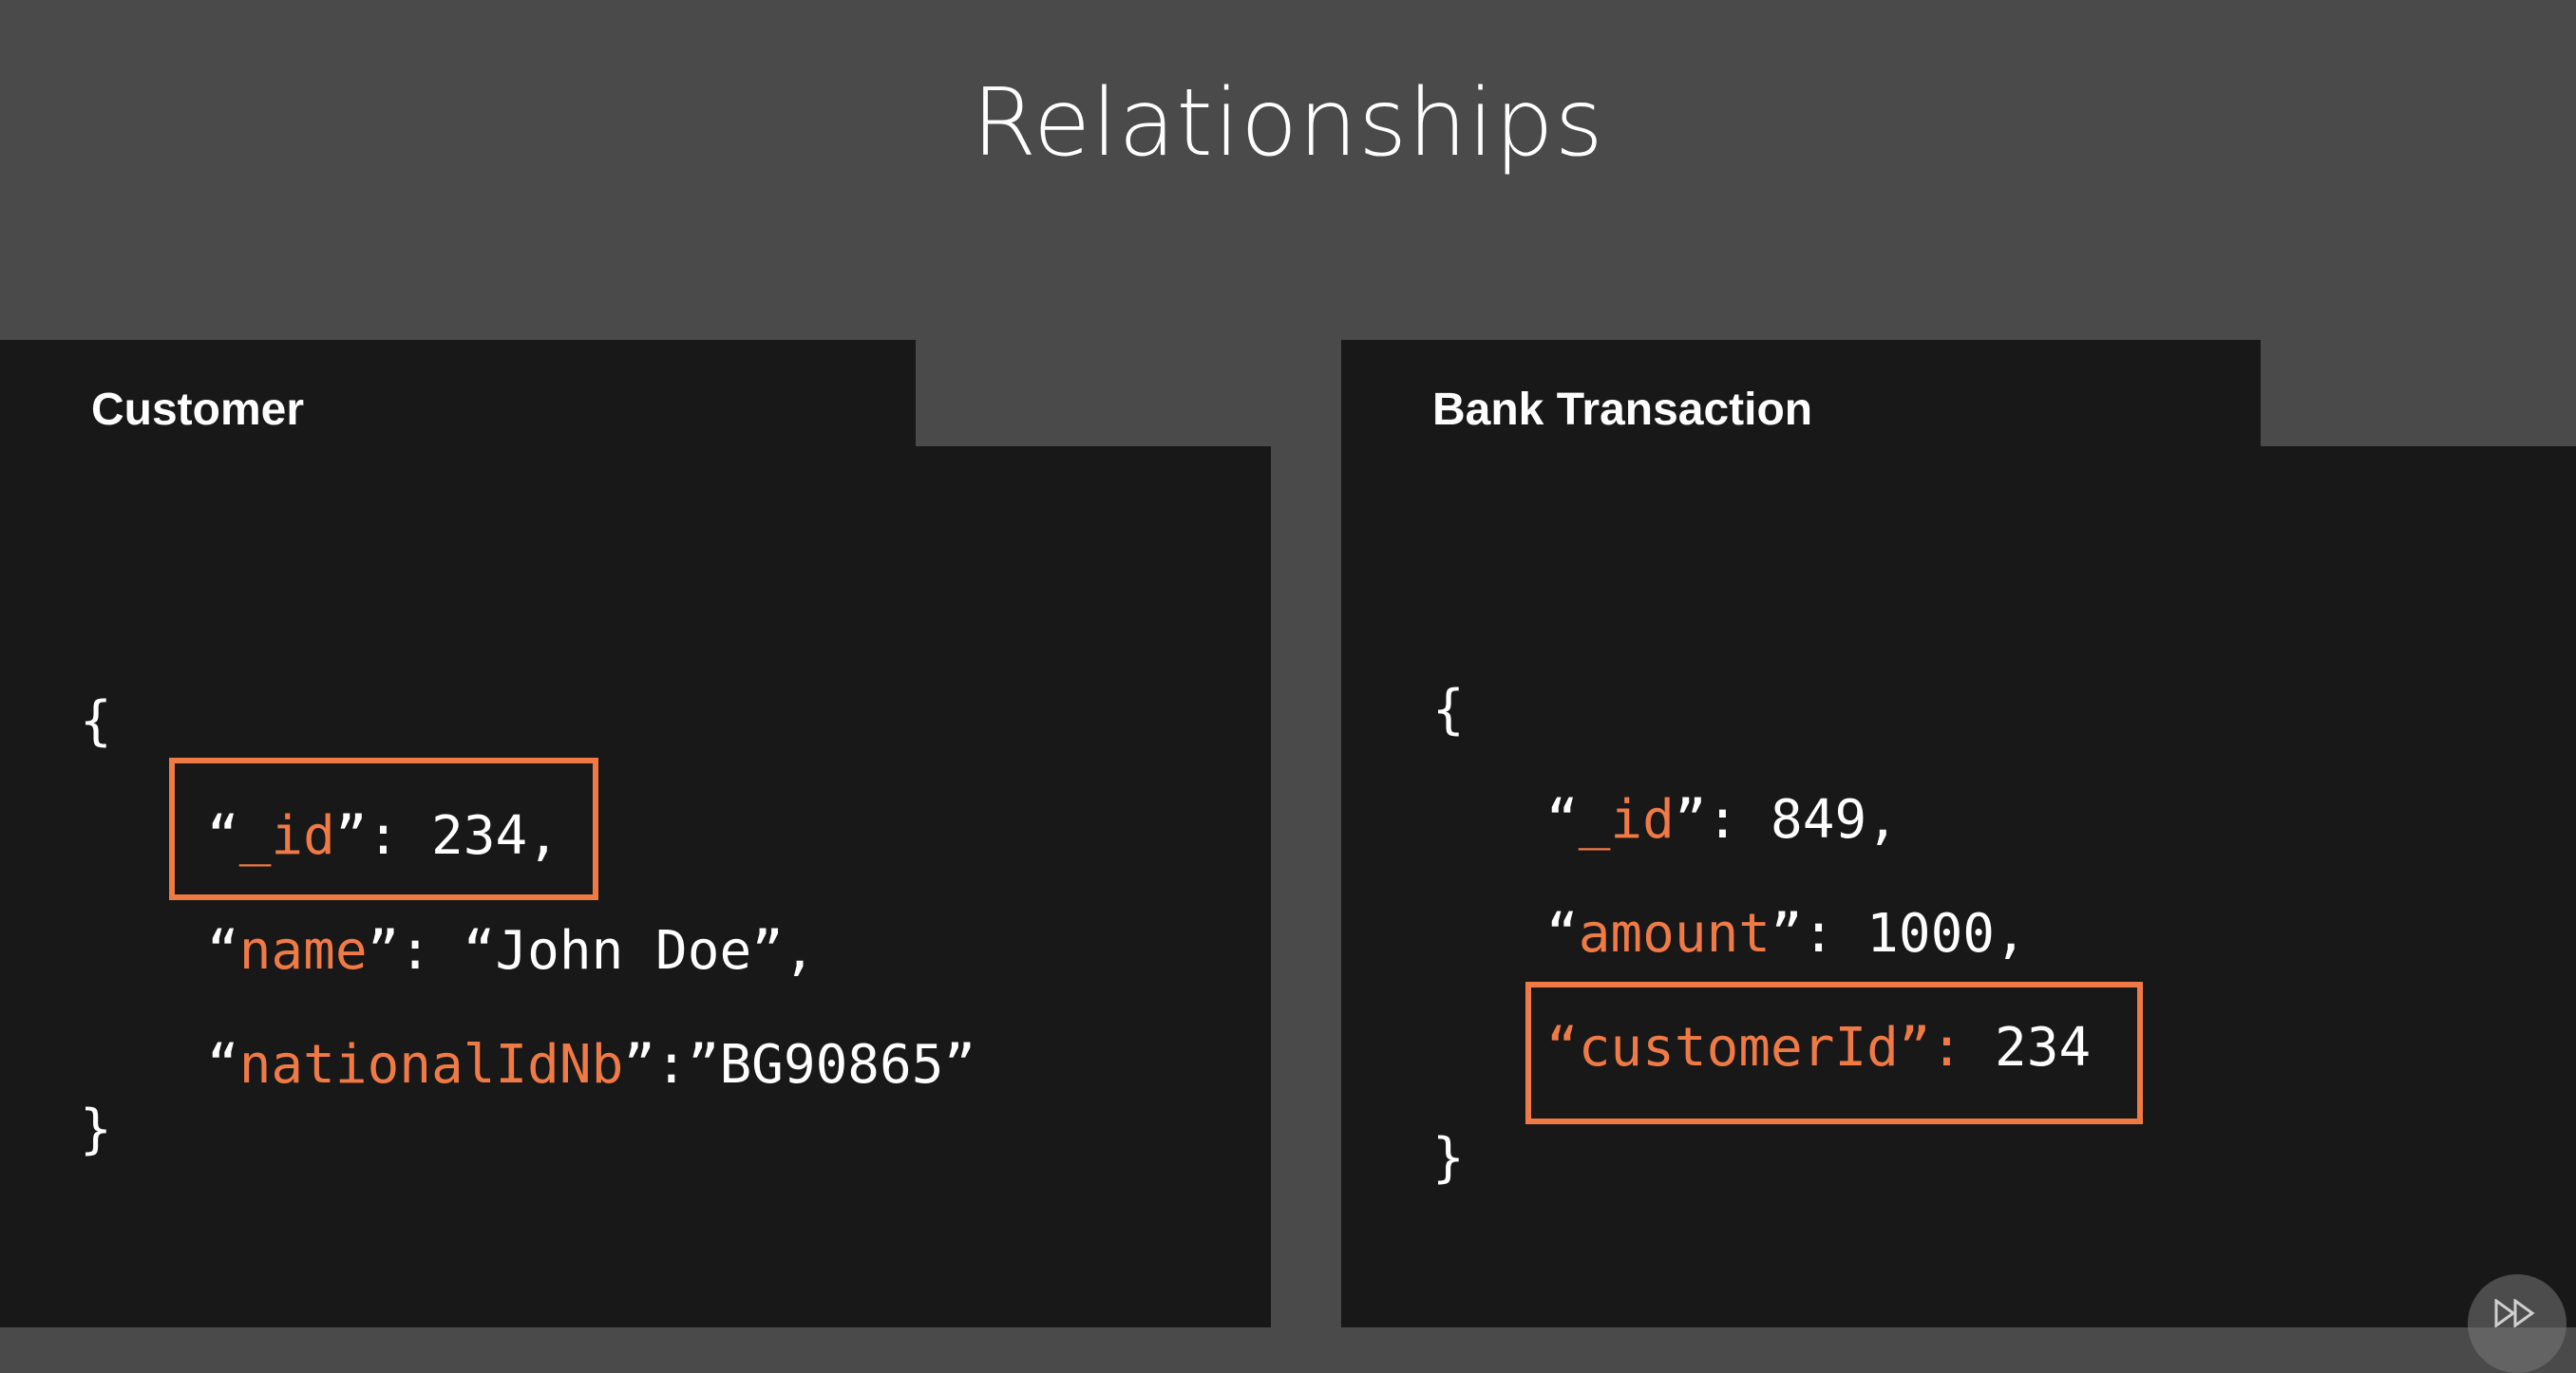 The image size is (2576, 1373). Describe the element at coordinates (96, 721) in the screenshot. I see `customer-open-brace: {` at that location.